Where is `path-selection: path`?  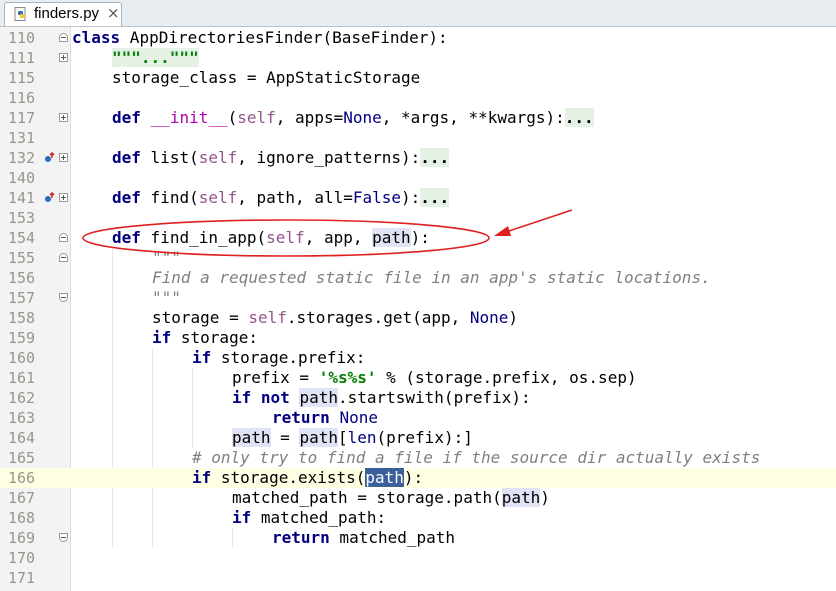 path-selection: path is located at coordinates (384, 477).